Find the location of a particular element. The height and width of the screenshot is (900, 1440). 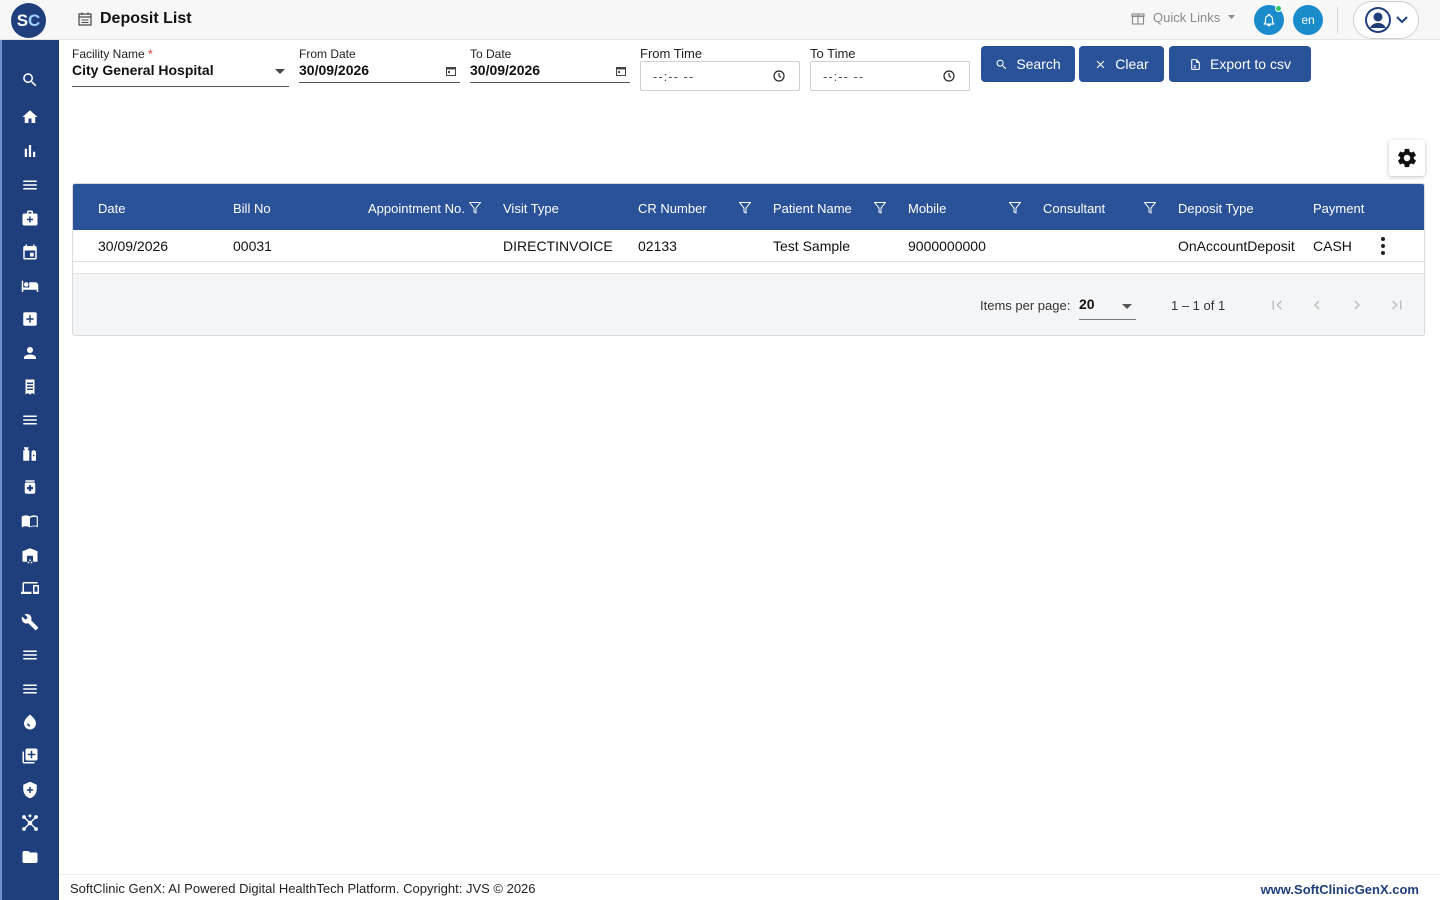

to-date-label: To Date is located at coordinates (491, 54).